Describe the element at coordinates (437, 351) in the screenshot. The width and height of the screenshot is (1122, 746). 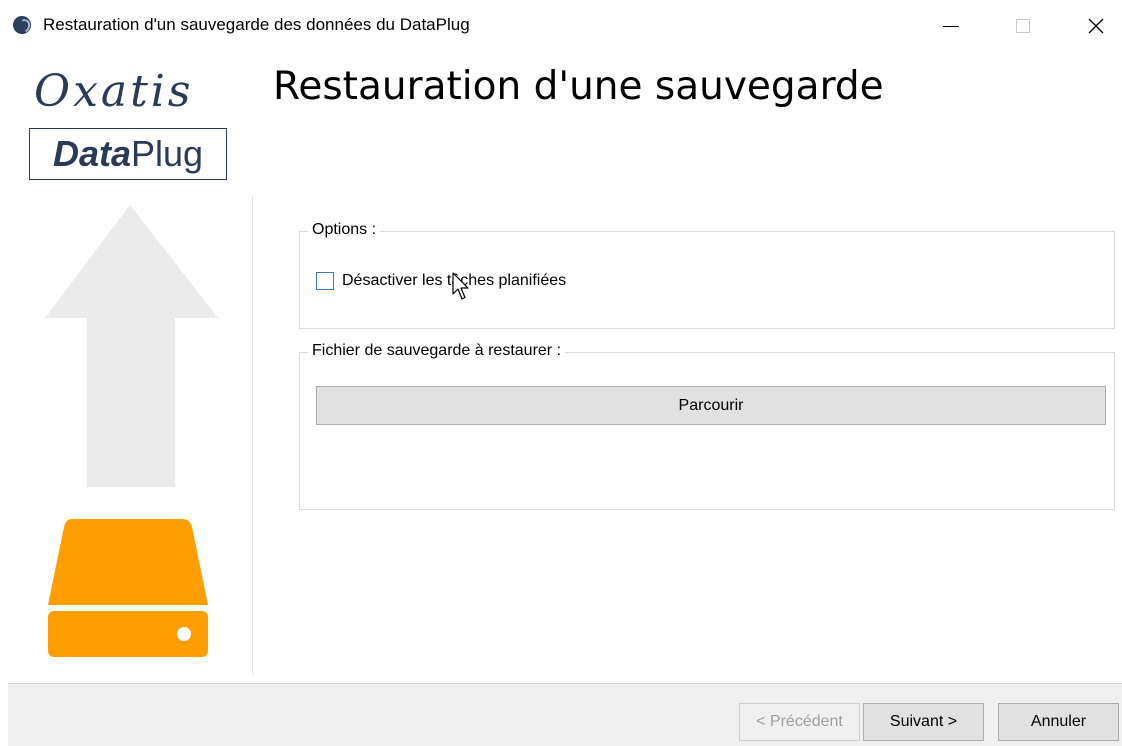
I see `backup-file-group-legend: Fichier de sauvegarde à restaurer :` at that location.